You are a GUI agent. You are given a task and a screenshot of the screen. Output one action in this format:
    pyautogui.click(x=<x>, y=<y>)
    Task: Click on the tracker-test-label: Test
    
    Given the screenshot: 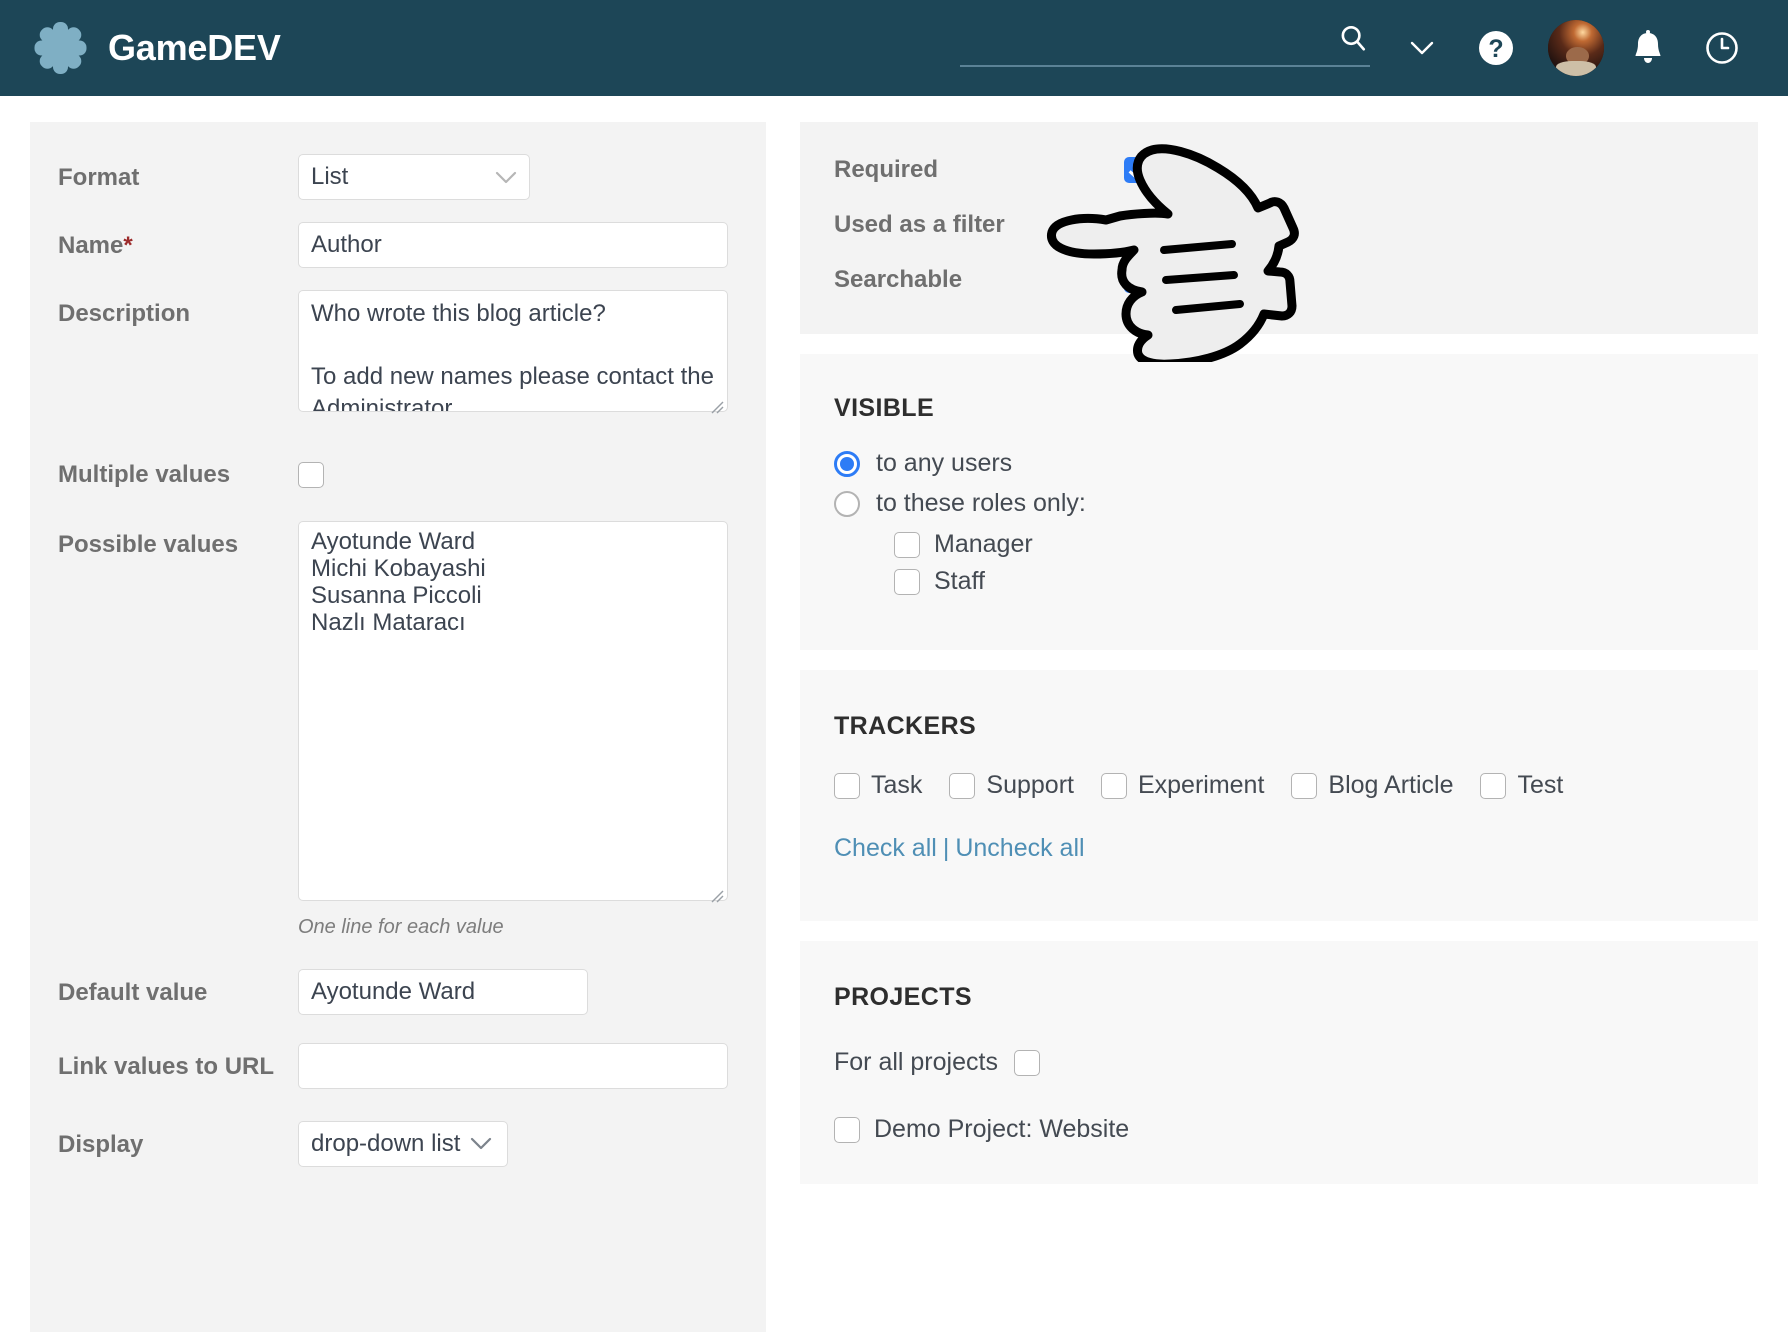 What is the action you would take?
    pyautogui.click(x=1540, y=785)
    